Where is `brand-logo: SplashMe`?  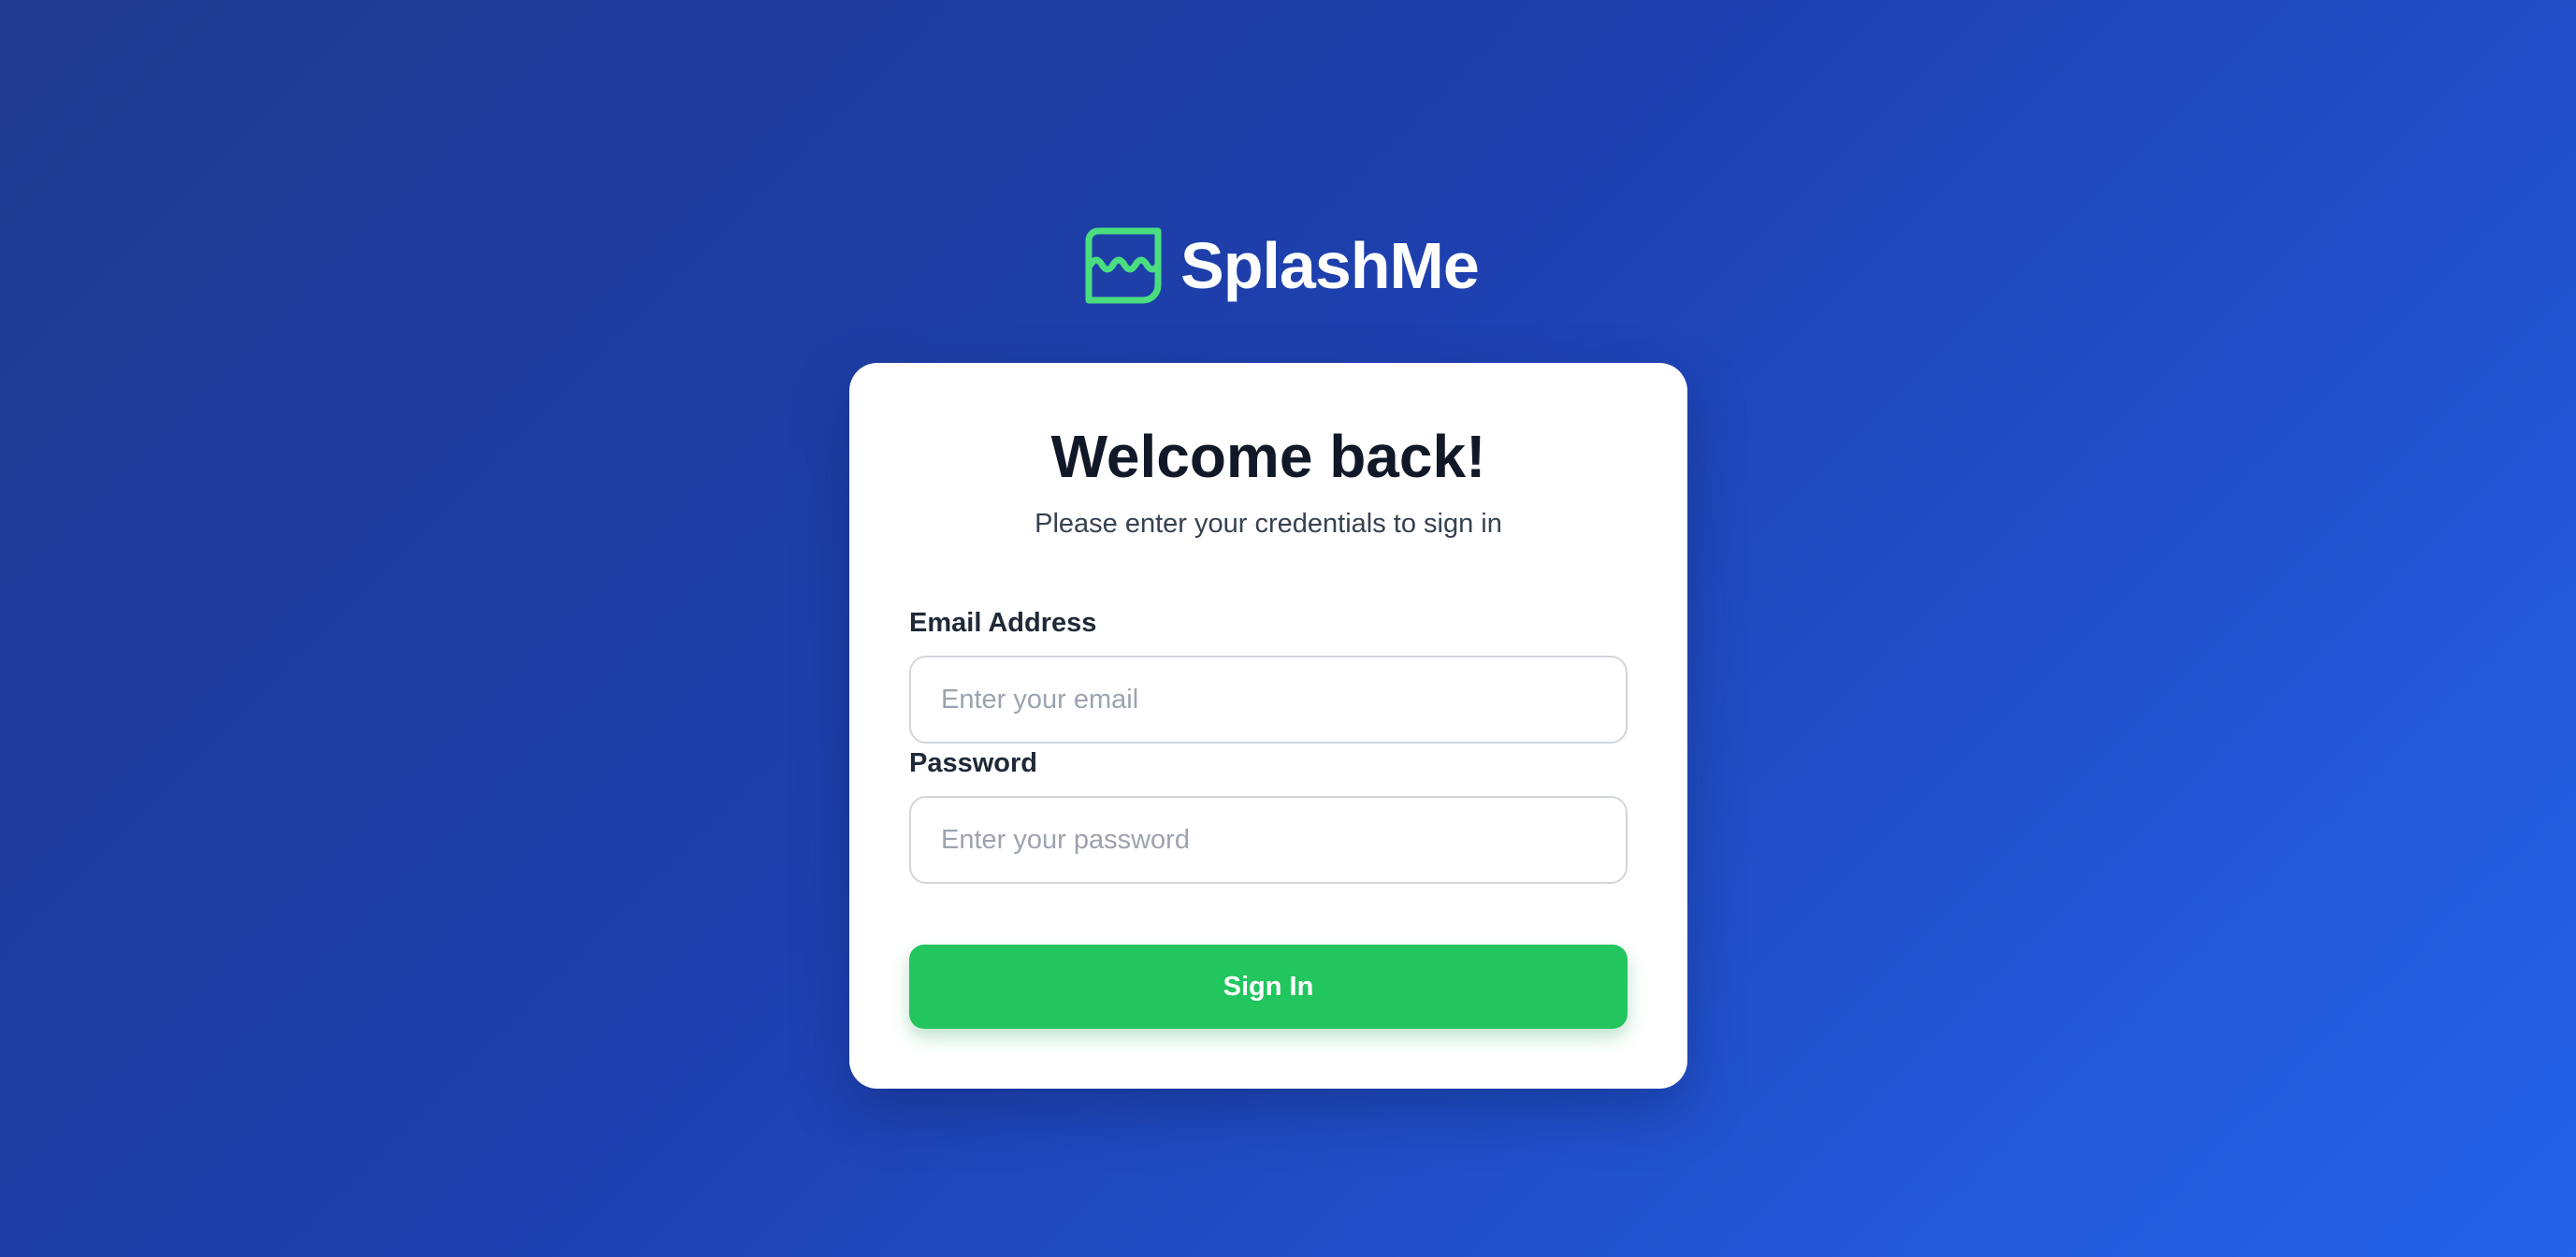
brand-logo: SplashMe is located at coordinates (1282, 265).